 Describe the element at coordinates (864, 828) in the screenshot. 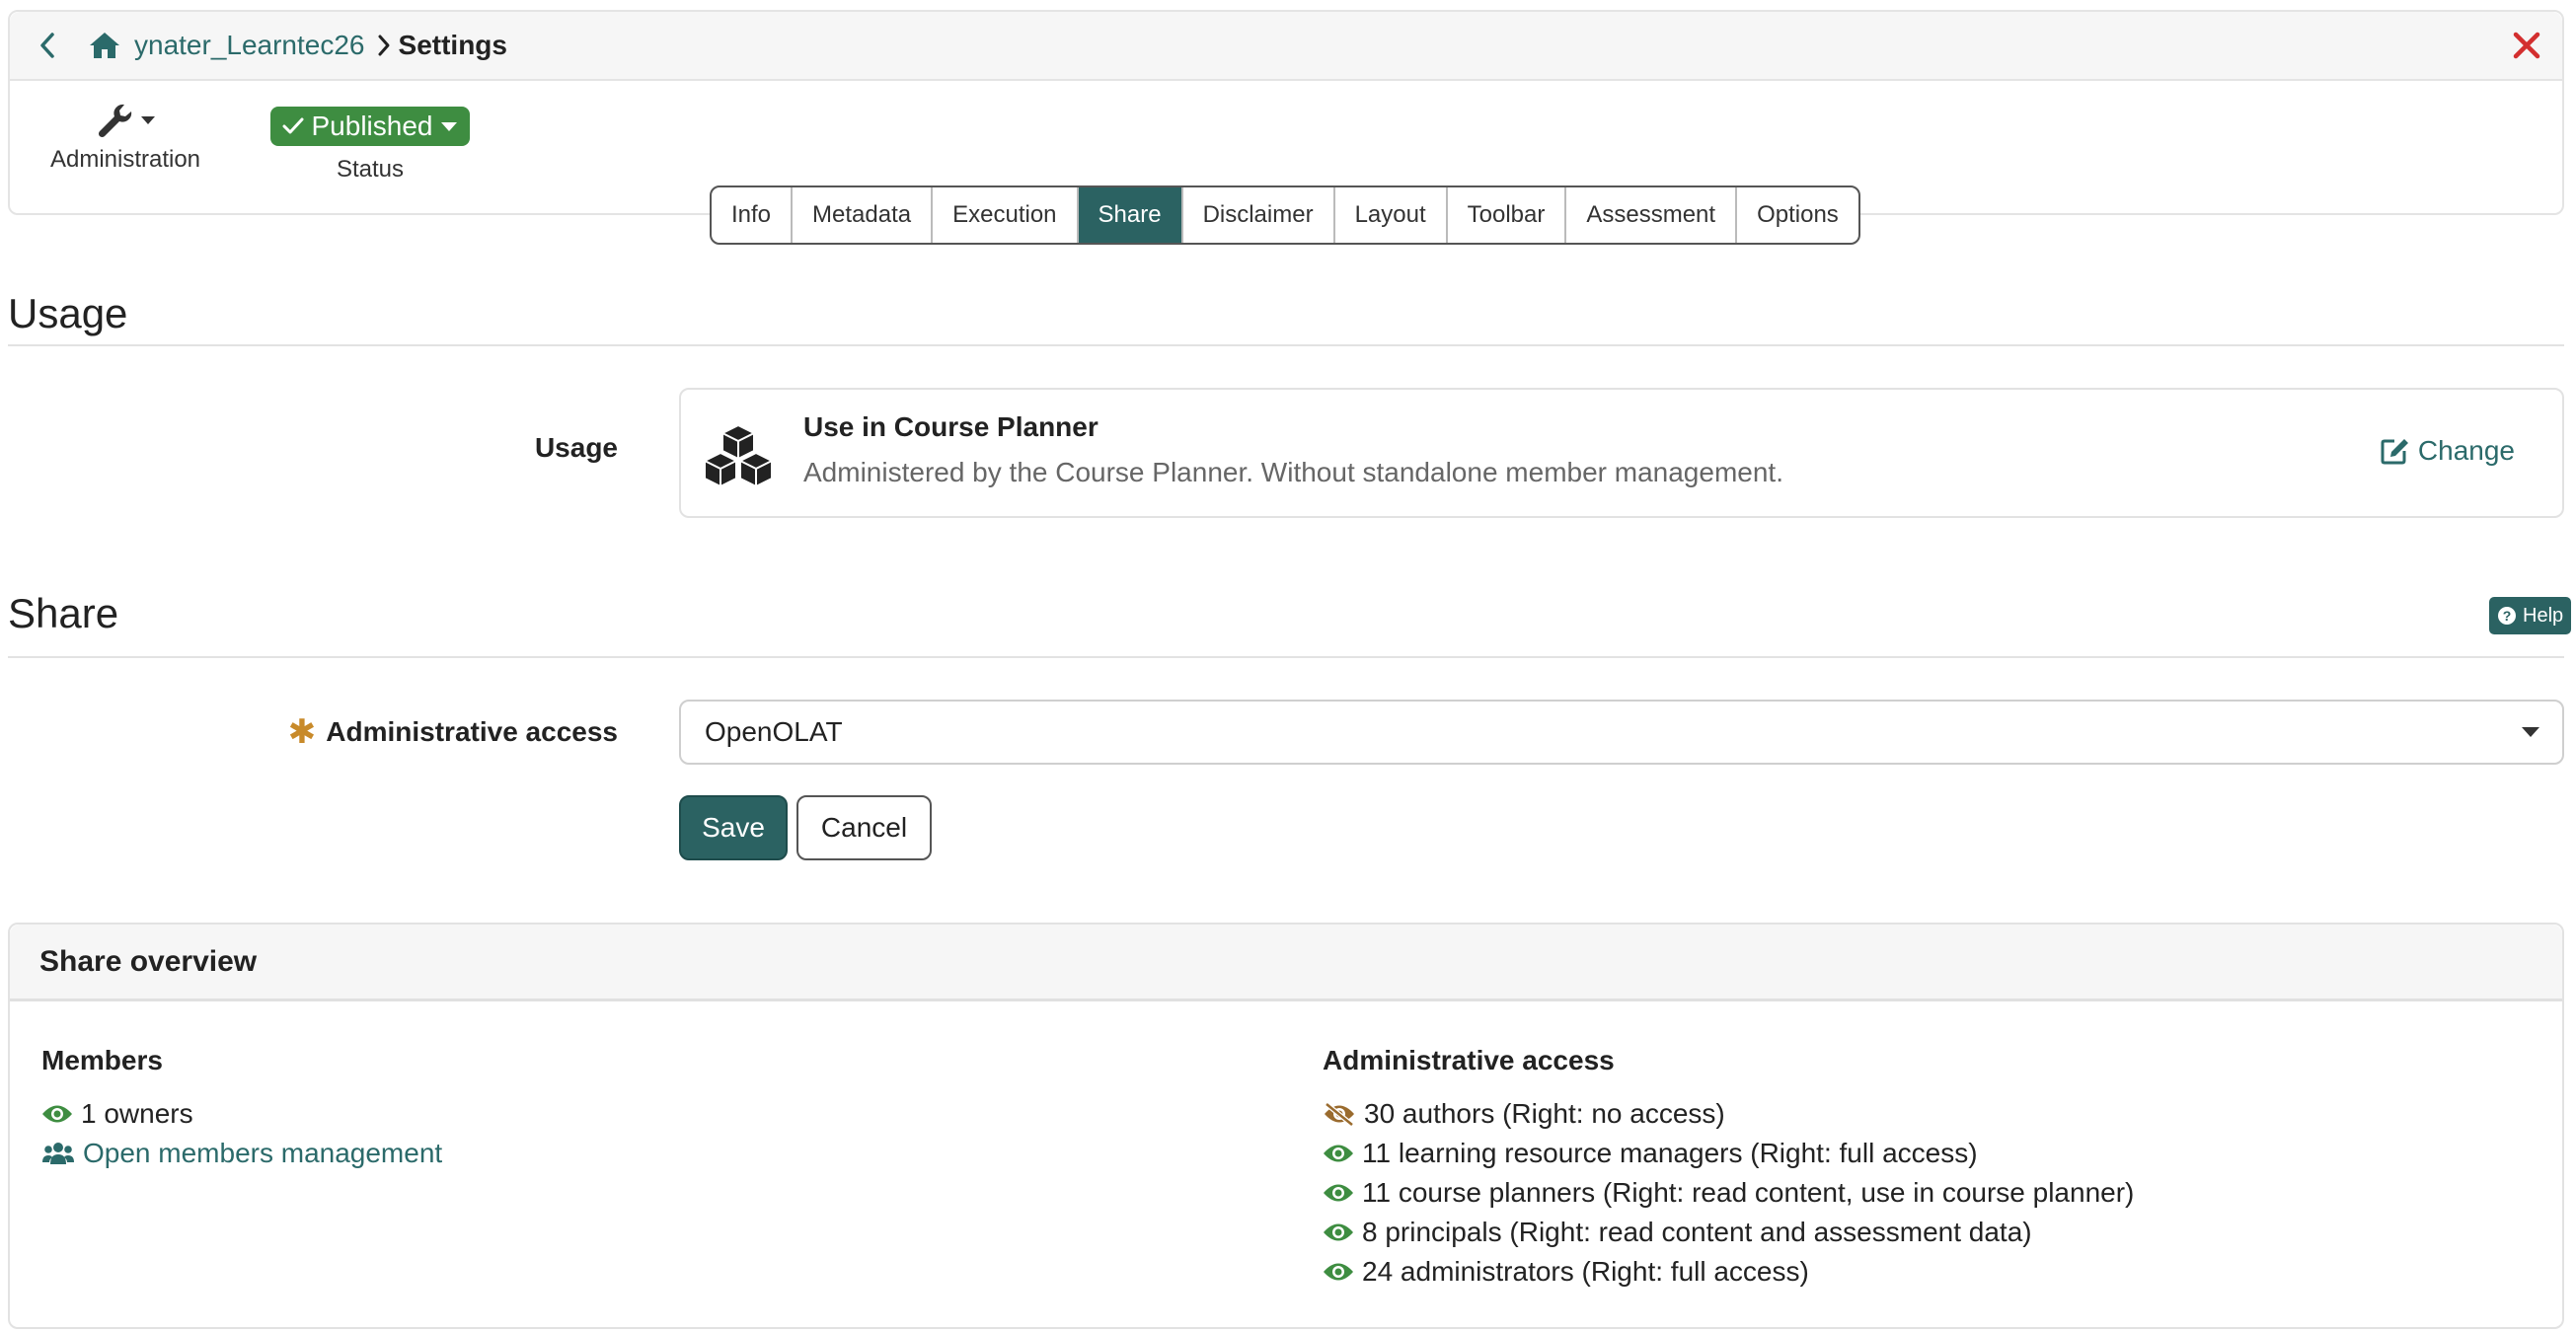

I see `cancel-button: Cancel` at that location.